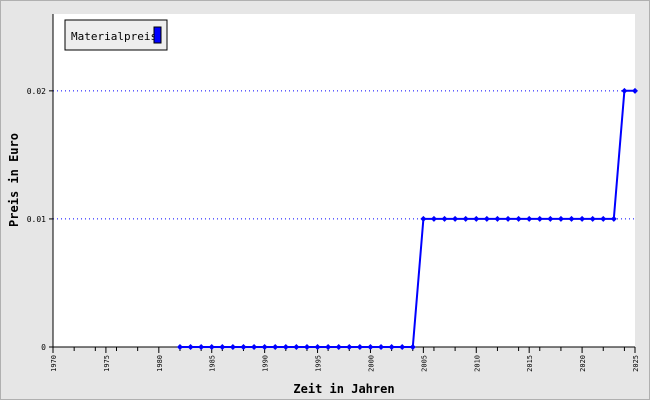 The height and width of the screenshot is (400, 650). I want to click on x-tick-label: 2025, so click(636, 363).